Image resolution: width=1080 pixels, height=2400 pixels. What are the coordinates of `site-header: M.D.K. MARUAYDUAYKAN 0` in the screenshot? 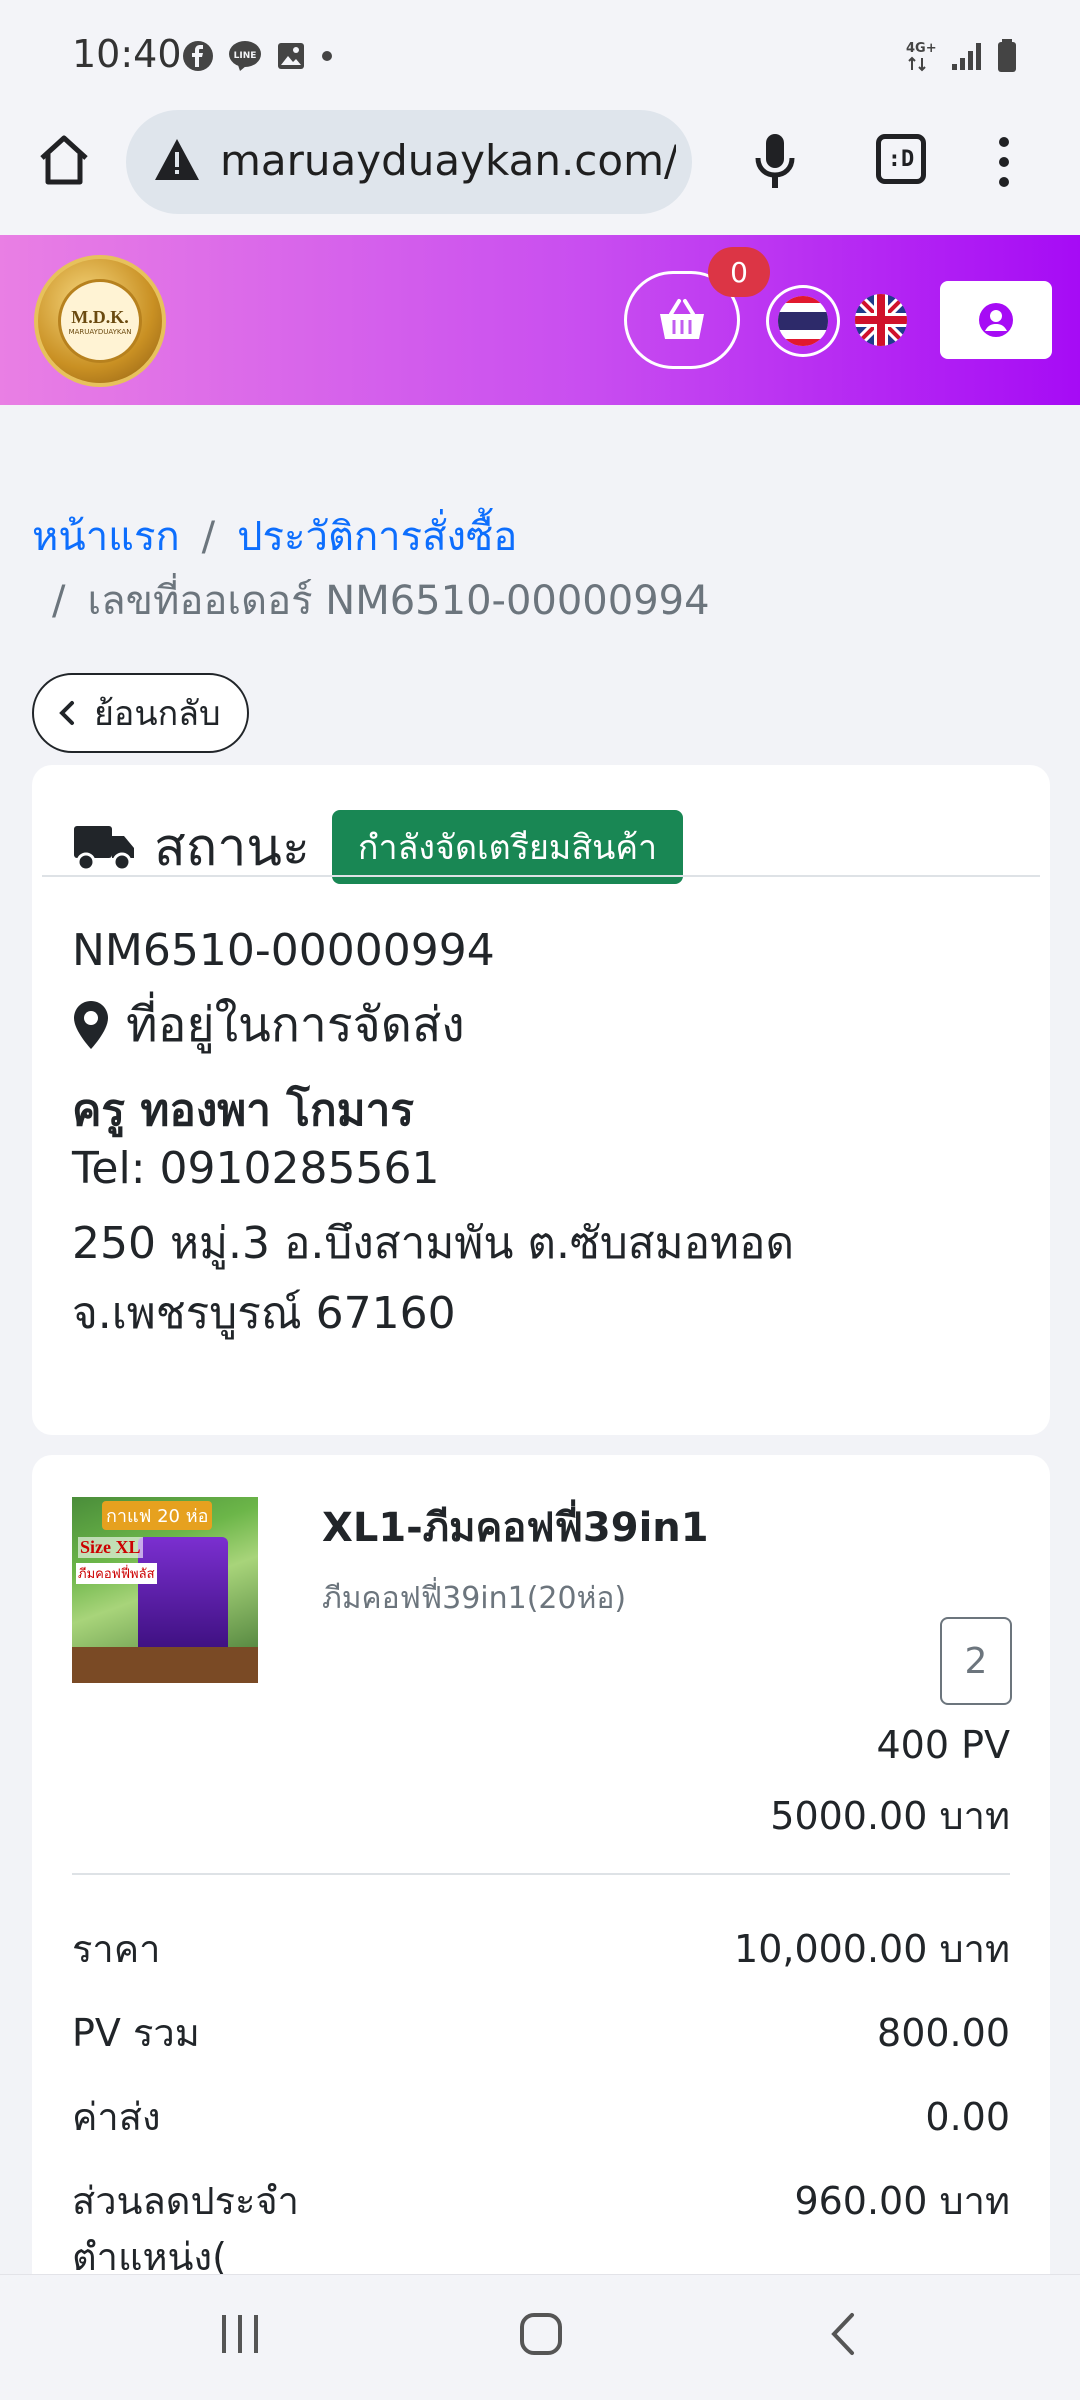 It's located at (540, 320).